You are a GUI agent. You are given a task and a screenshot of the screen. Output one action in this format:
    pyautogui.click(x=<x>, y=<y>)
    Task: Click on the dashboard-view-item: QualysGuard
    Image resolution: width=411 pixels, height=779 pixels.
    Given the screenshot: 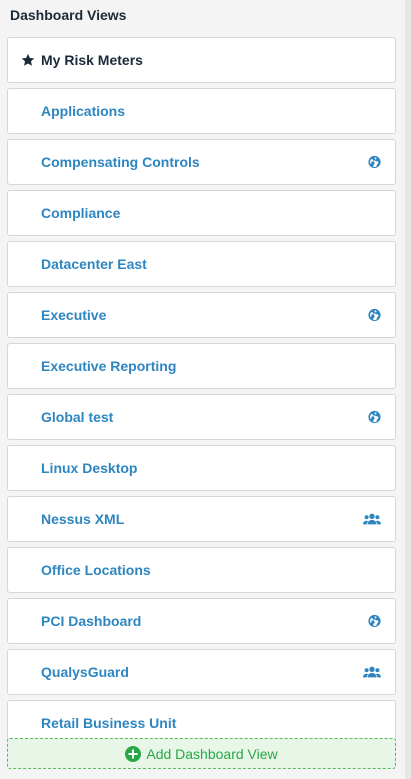 What is the action you would take?
    pyautogui.click(x=201, y=672)
    